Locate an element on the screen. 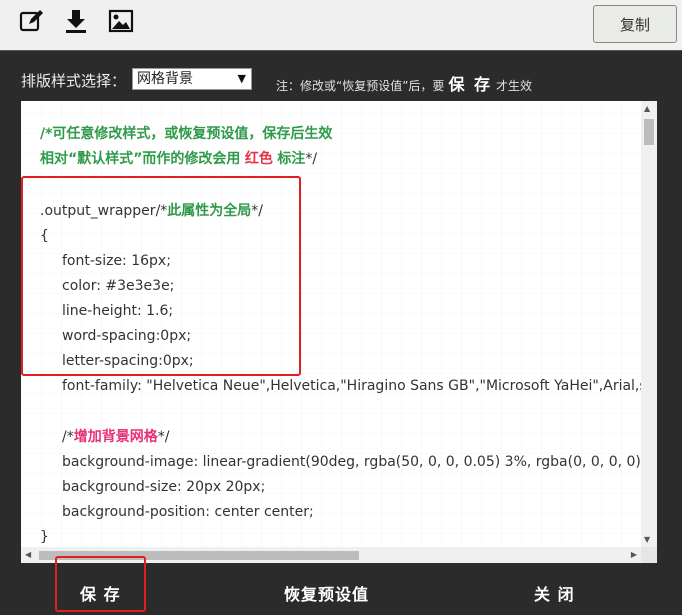 This screenshot has width=682, height=615. copy-button: 复制 is located at coordinates (635, 24).